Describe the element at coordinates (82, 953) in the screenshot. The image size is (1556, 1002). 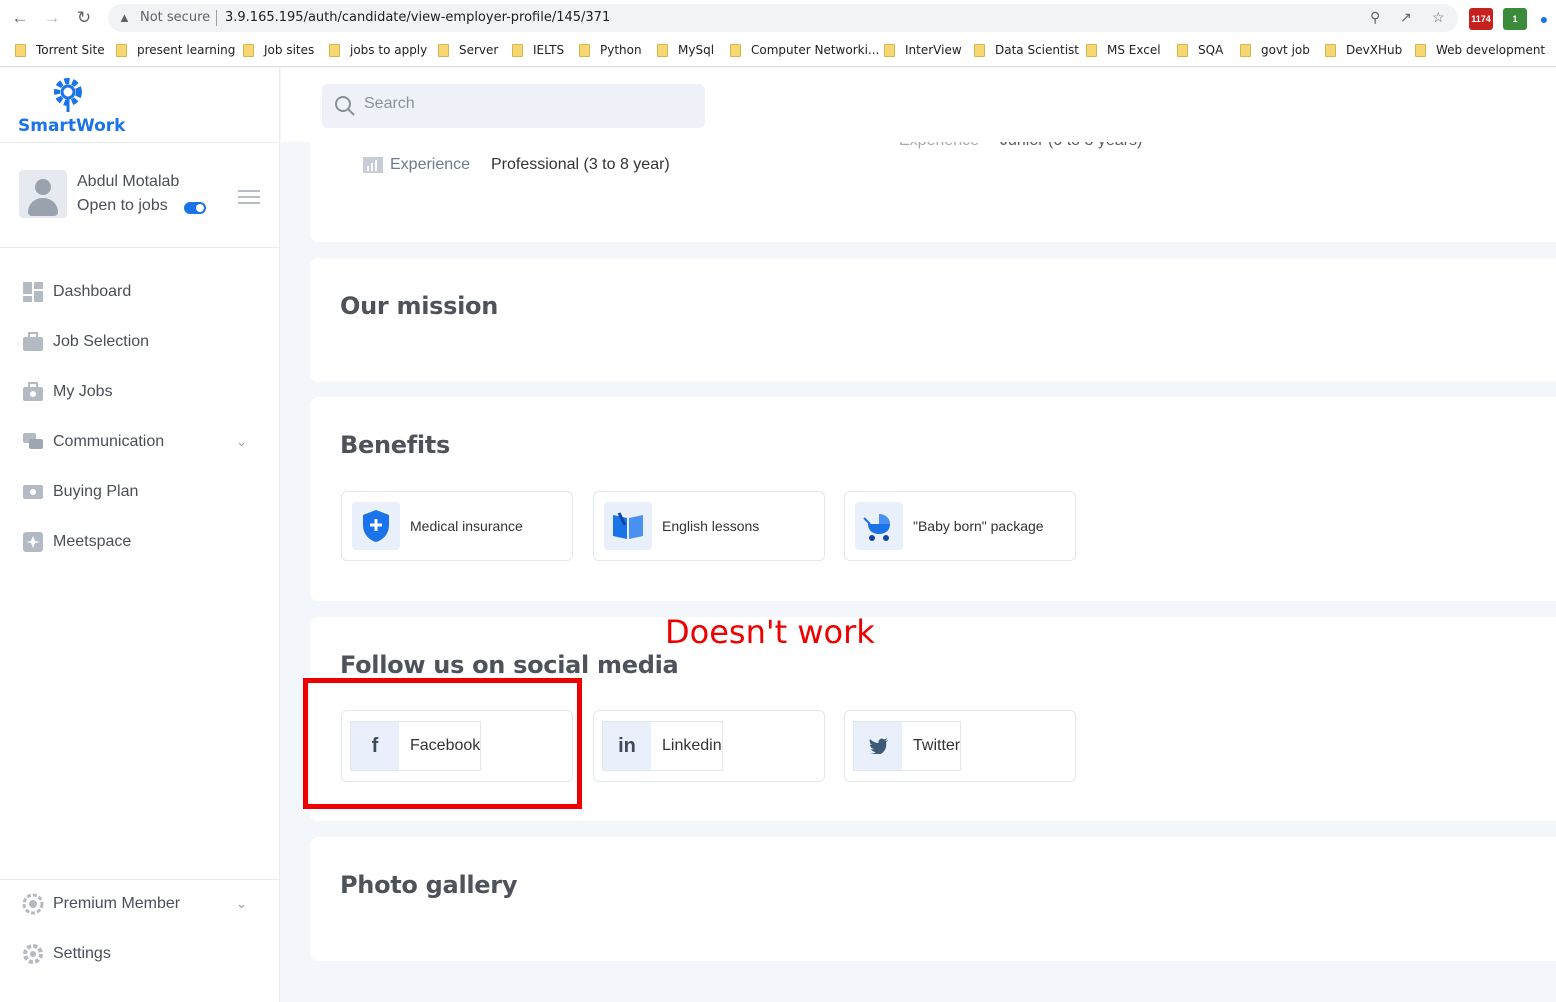
I see `sidebar-item-label: Settings` at that location.